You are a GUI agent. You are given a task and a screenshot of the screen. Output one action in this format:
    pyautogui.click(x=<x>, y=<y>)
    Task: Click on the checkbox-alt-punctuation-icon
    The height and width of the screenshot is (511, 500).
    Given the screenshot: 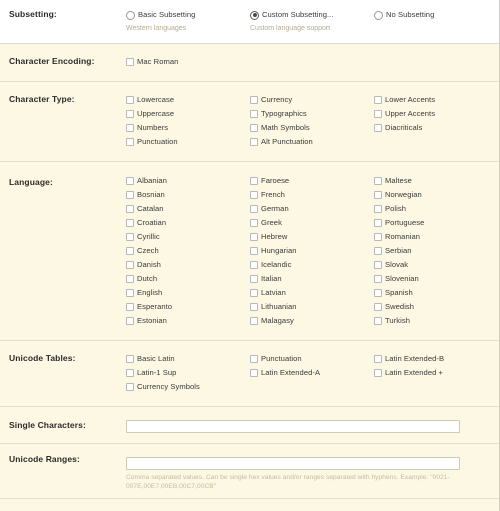 What is the action you would take?
    pyautogui.click(x=254, y=142)
    